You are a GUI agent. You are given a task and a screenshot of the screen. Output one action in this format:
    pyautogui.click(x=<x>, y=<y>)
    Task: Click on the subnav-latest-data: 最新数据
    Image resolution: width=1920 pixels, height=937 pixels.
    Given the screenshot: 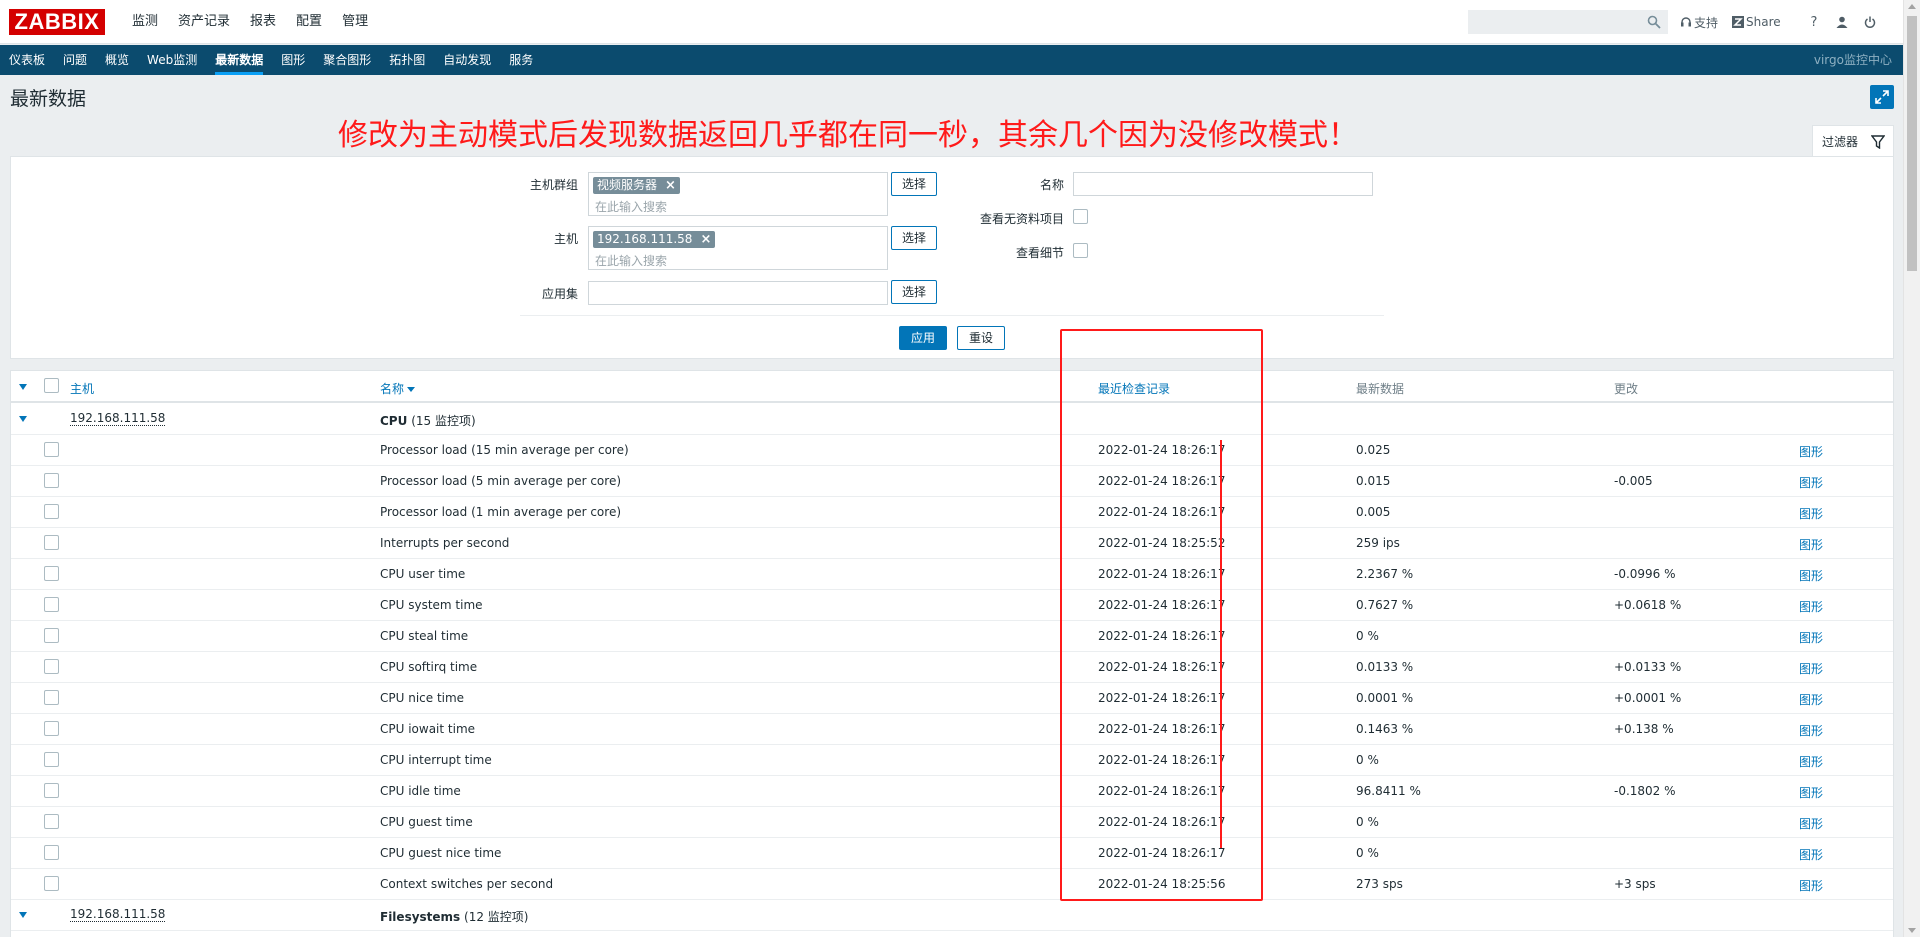 What is the action you would take?
    pyautogui.click(x=239, y=60)
    